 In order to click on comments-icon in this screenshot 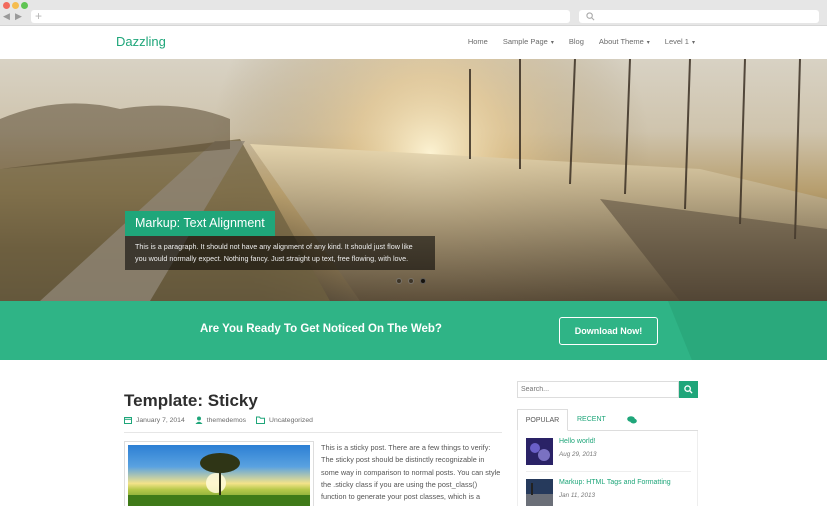, I will do `click(632, 420)`.